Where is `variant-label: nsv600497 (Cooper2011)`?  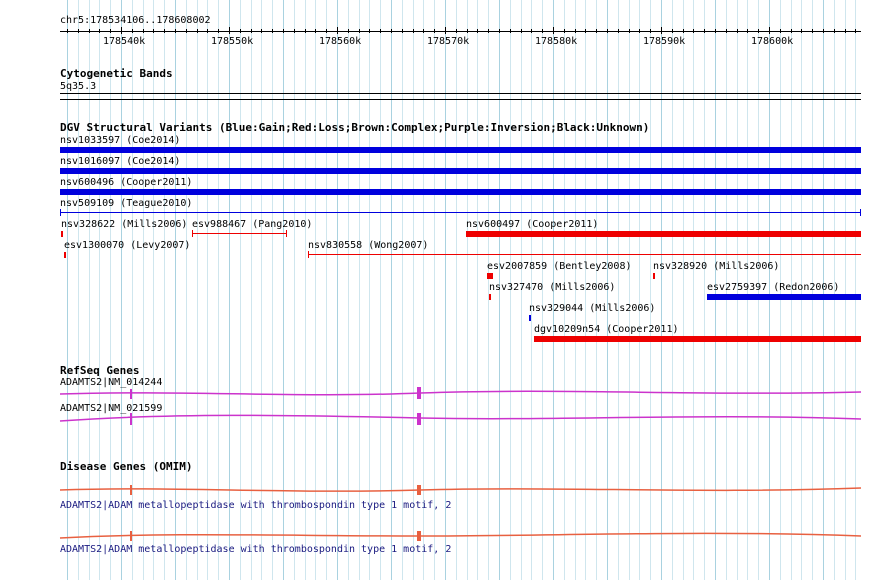 variant-label: nsv600497 (Cooper2011) is located at coordinates (532, 224).